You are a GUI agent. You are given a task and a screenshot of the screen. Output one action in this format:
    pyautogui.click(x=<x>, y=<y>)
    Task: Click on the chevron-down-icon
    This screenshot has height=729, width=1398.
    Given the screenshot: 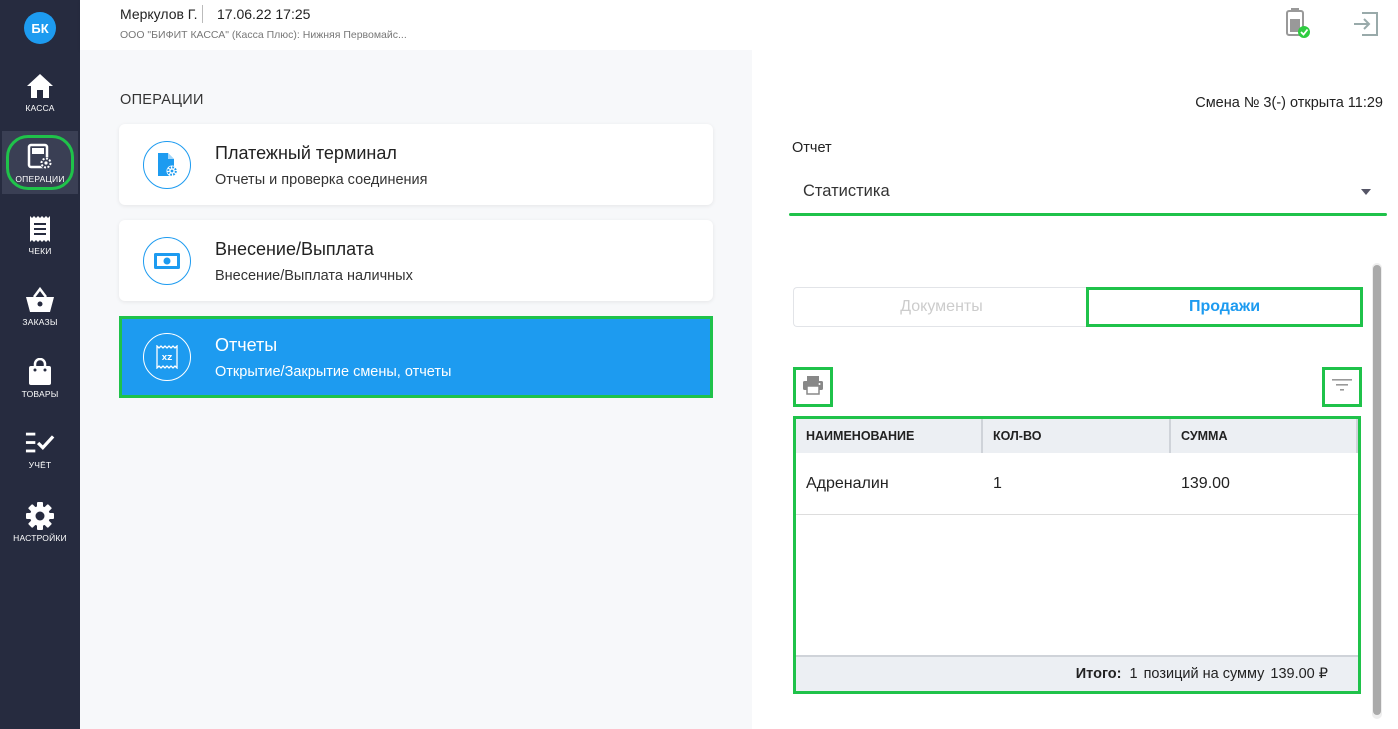 What is the action you would take?
    pyautogui.click(x=1366, y=192)
    